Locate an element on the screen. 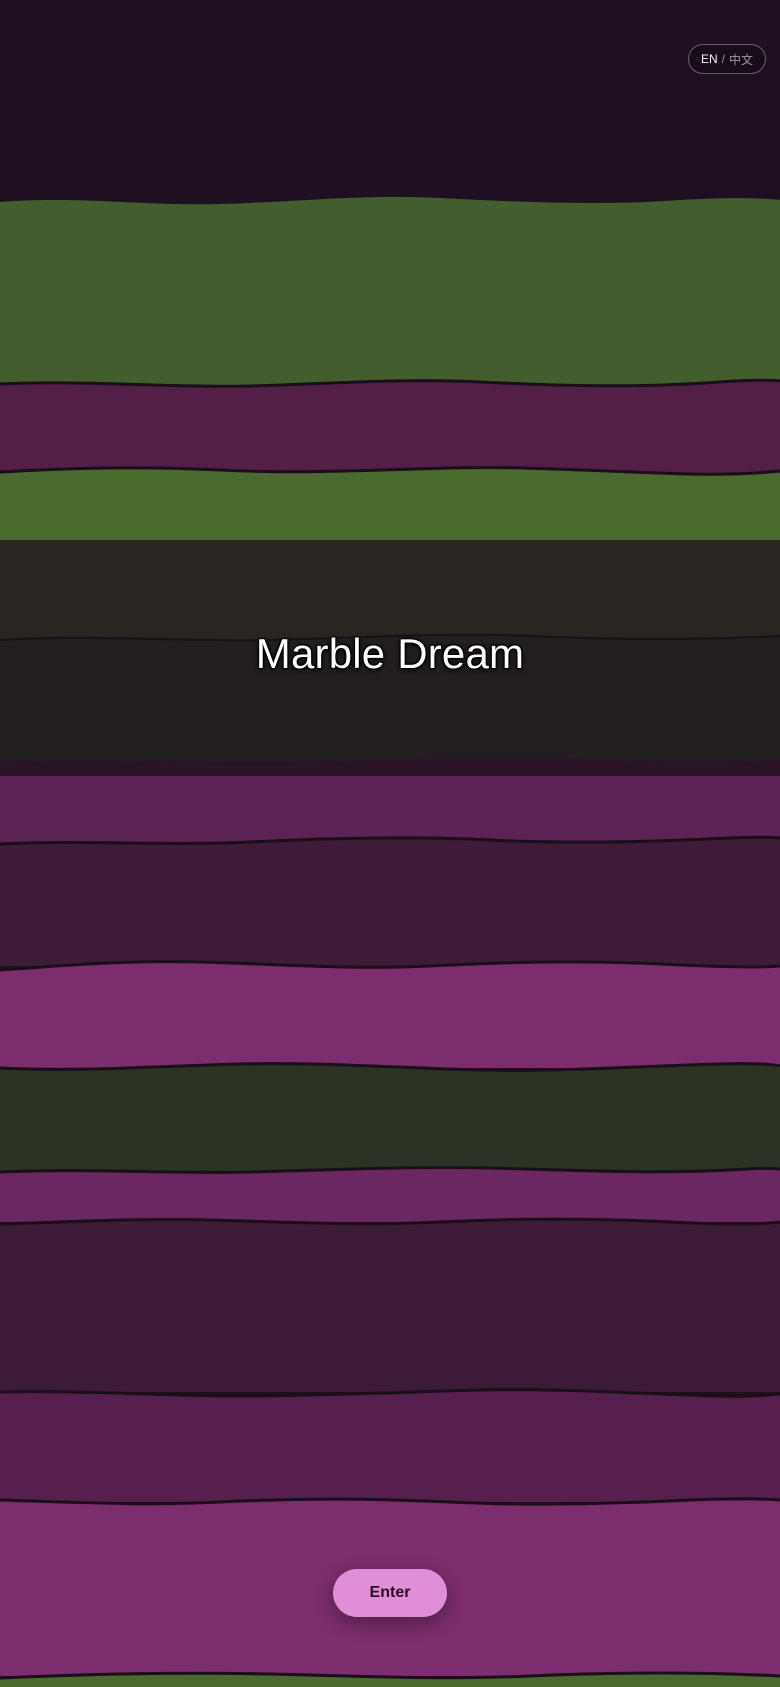 This screenshot has width=780, height=1687. language-alternate: 中文 is located at coordinates (741, 59).